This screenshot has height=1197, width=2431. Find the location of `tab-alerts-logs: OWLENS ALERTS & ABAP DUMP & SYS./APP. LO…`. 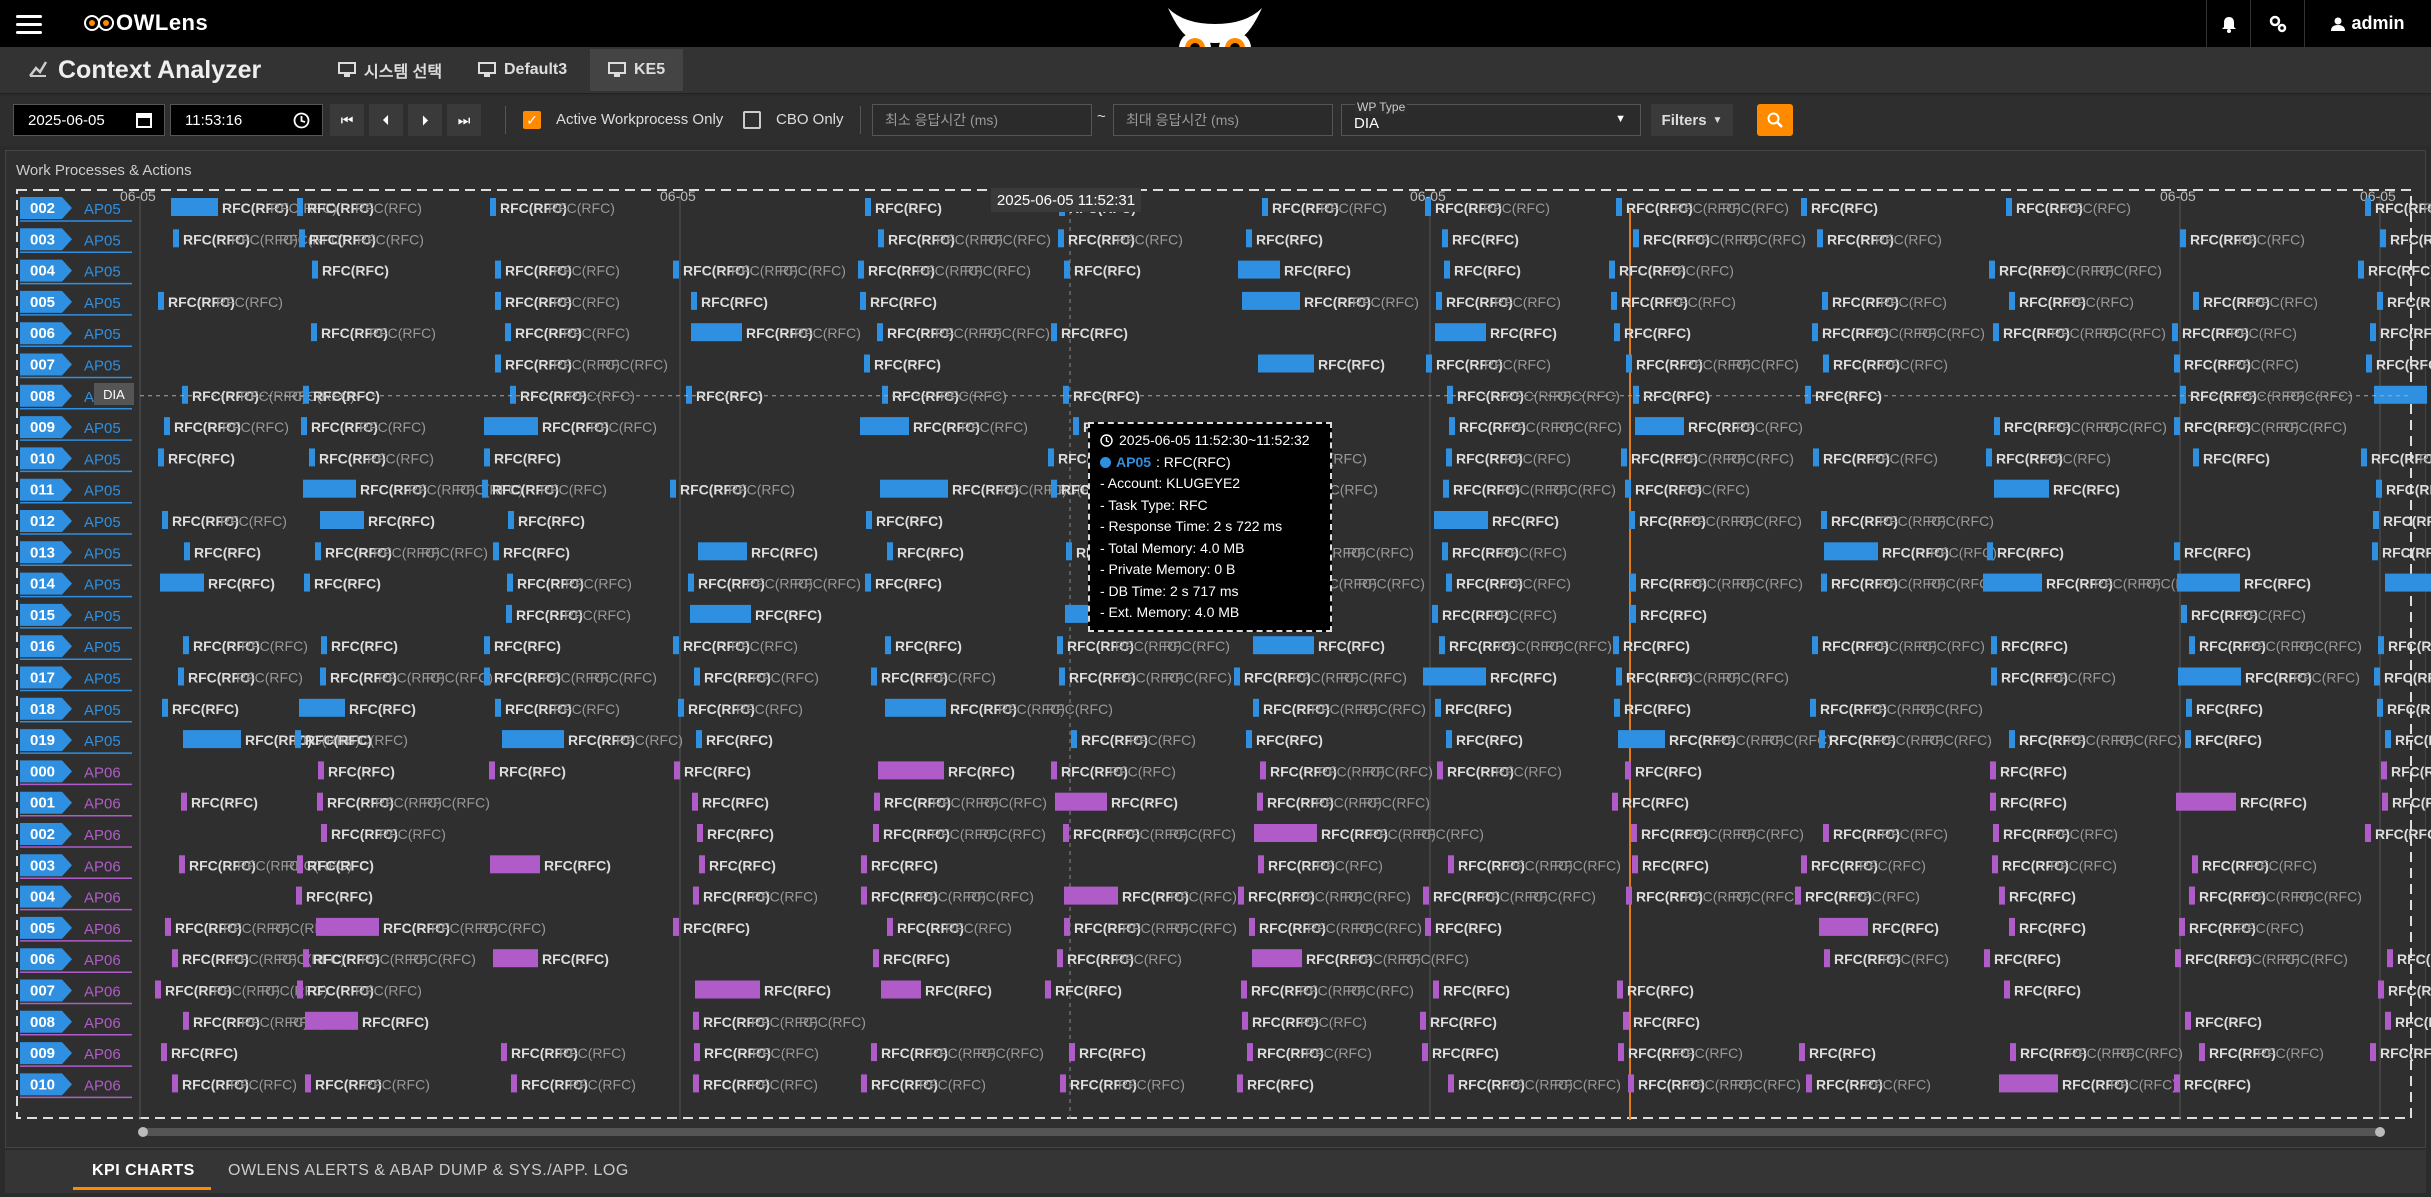

tab-alerts-logs: OWLENS ALERTS & ABAP DUMP & SYS./APP. LO… is located at coordinates (428, 1171).